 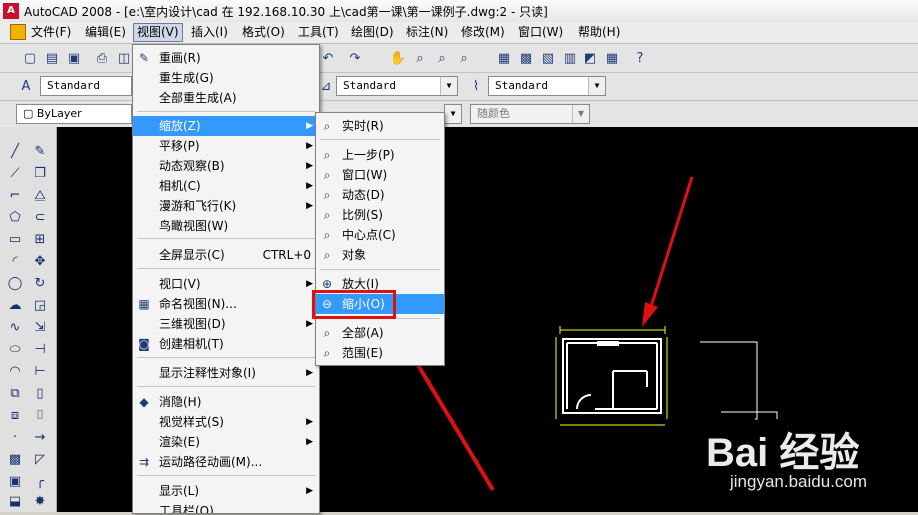 What do you see at coordinates (226, 226) in the screenshot?
I see `menu-item-aerial-view: 鸟瞰视图(W)` at bounding box center [226, 226].